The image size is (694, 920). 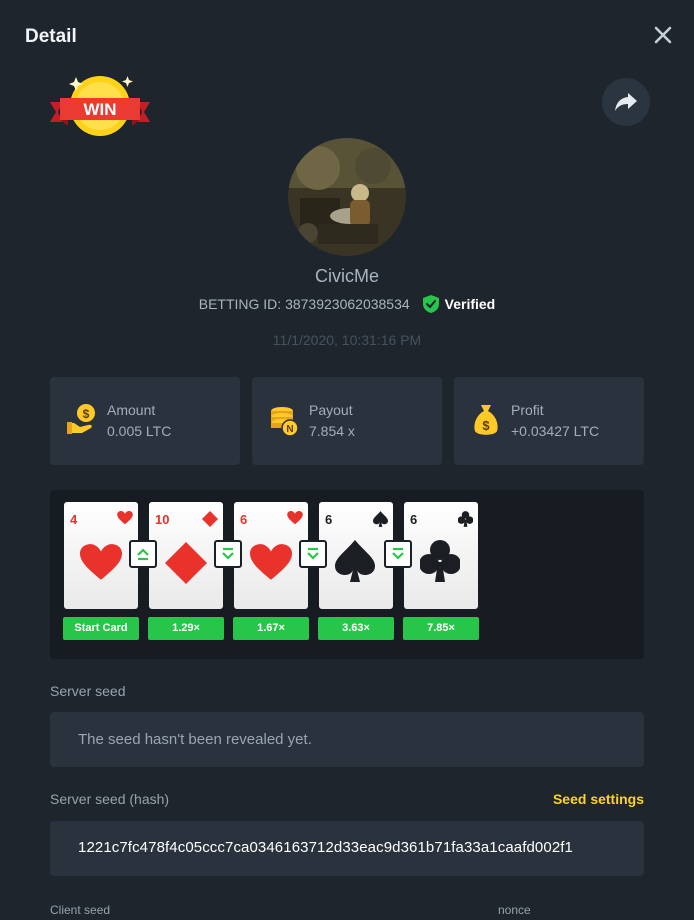 What do you see at coordinates (549, 421) in the screenshot?
I see `profit-card: $ Profit +0.03427 LTC` at bounding box center [549, 421].